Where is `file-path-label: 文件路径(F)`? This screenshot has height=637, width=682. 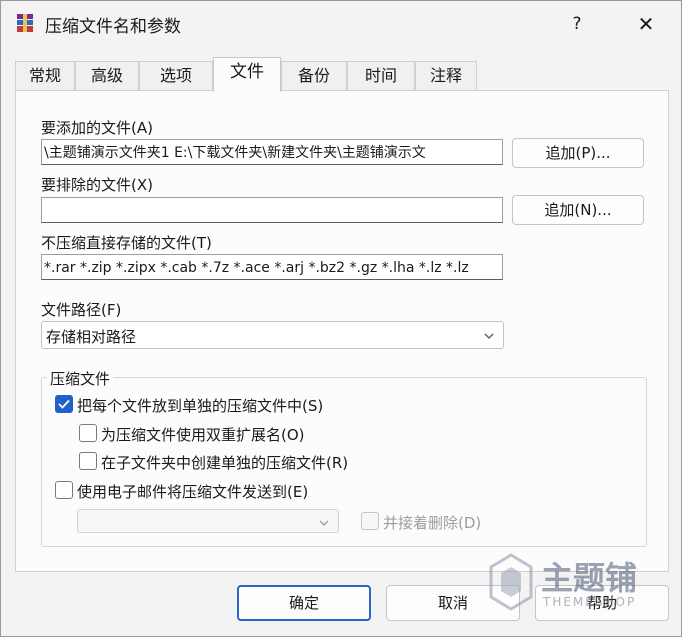
file-path-label: 文件路径(F) is located at coordinates (81, 310).